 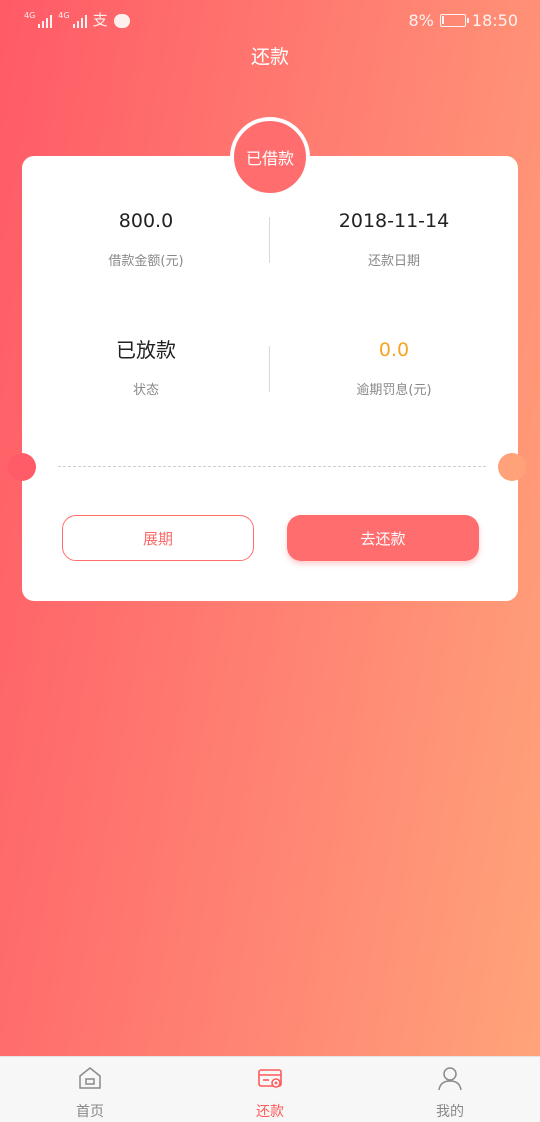 What do you see at coordinates (454, 20) in the screenshot?
I see `battery-icon` at bounding box center [454, 20].